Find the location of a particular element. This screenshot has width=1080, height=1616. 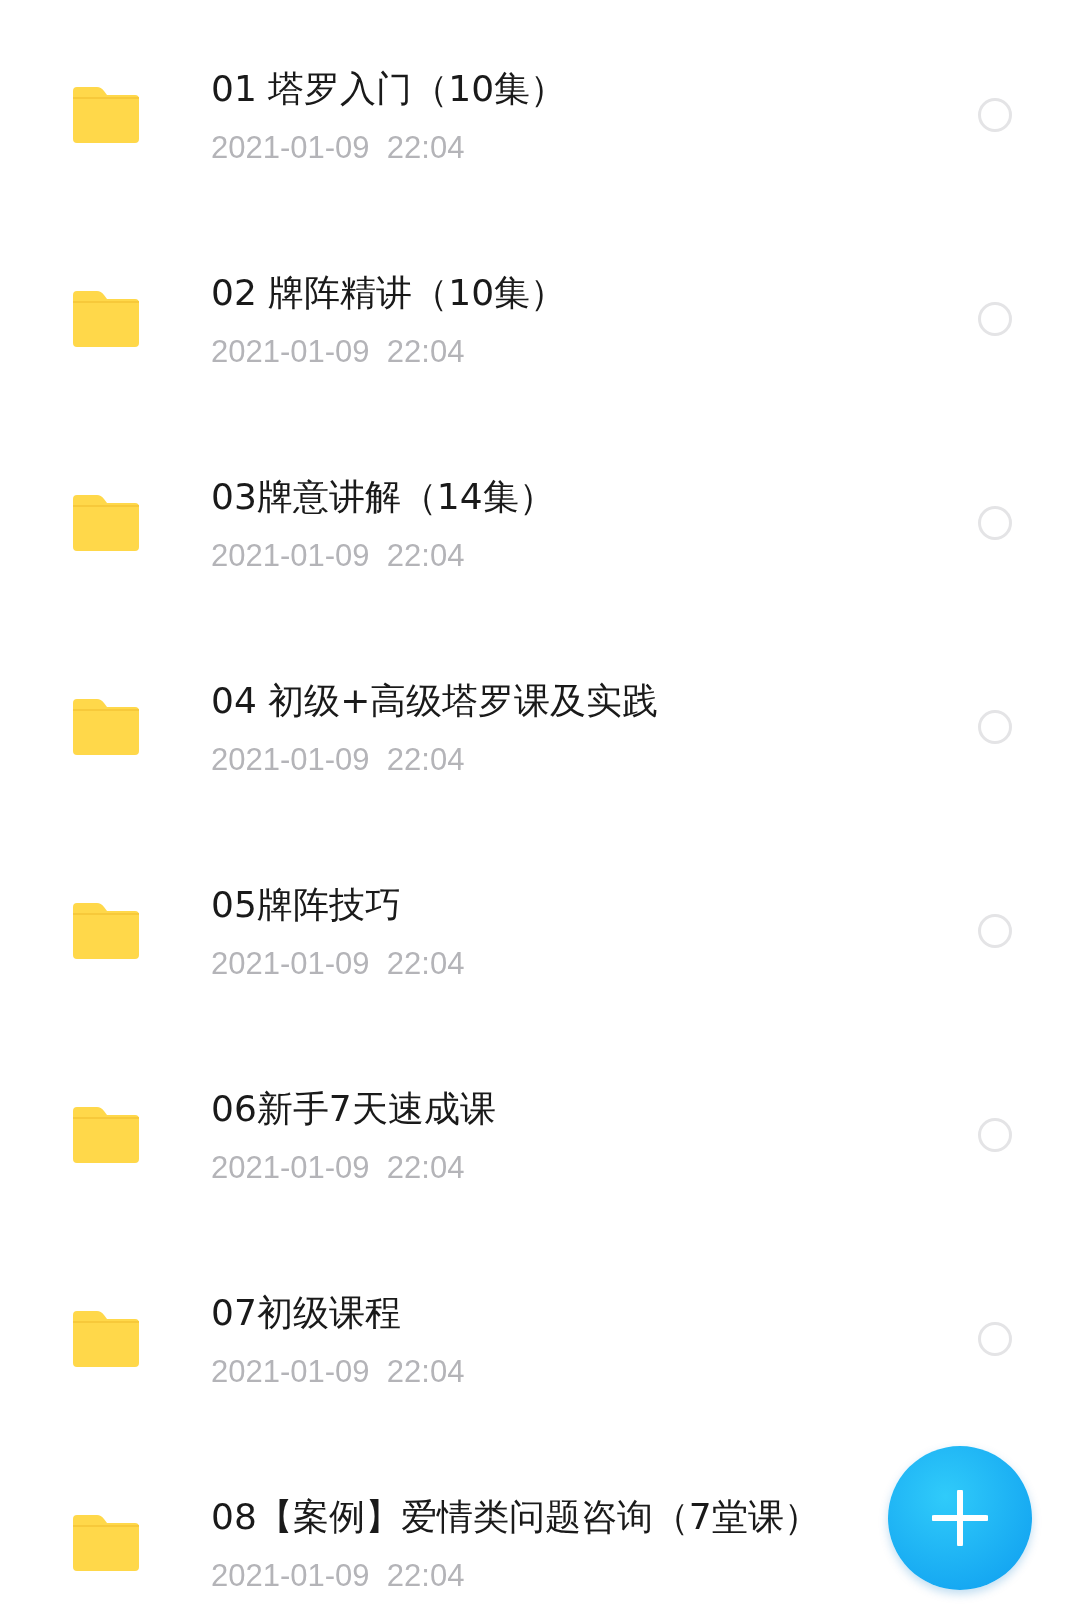

folder-name: 06新手7天速成课 is located at coordinates (353, 1109).